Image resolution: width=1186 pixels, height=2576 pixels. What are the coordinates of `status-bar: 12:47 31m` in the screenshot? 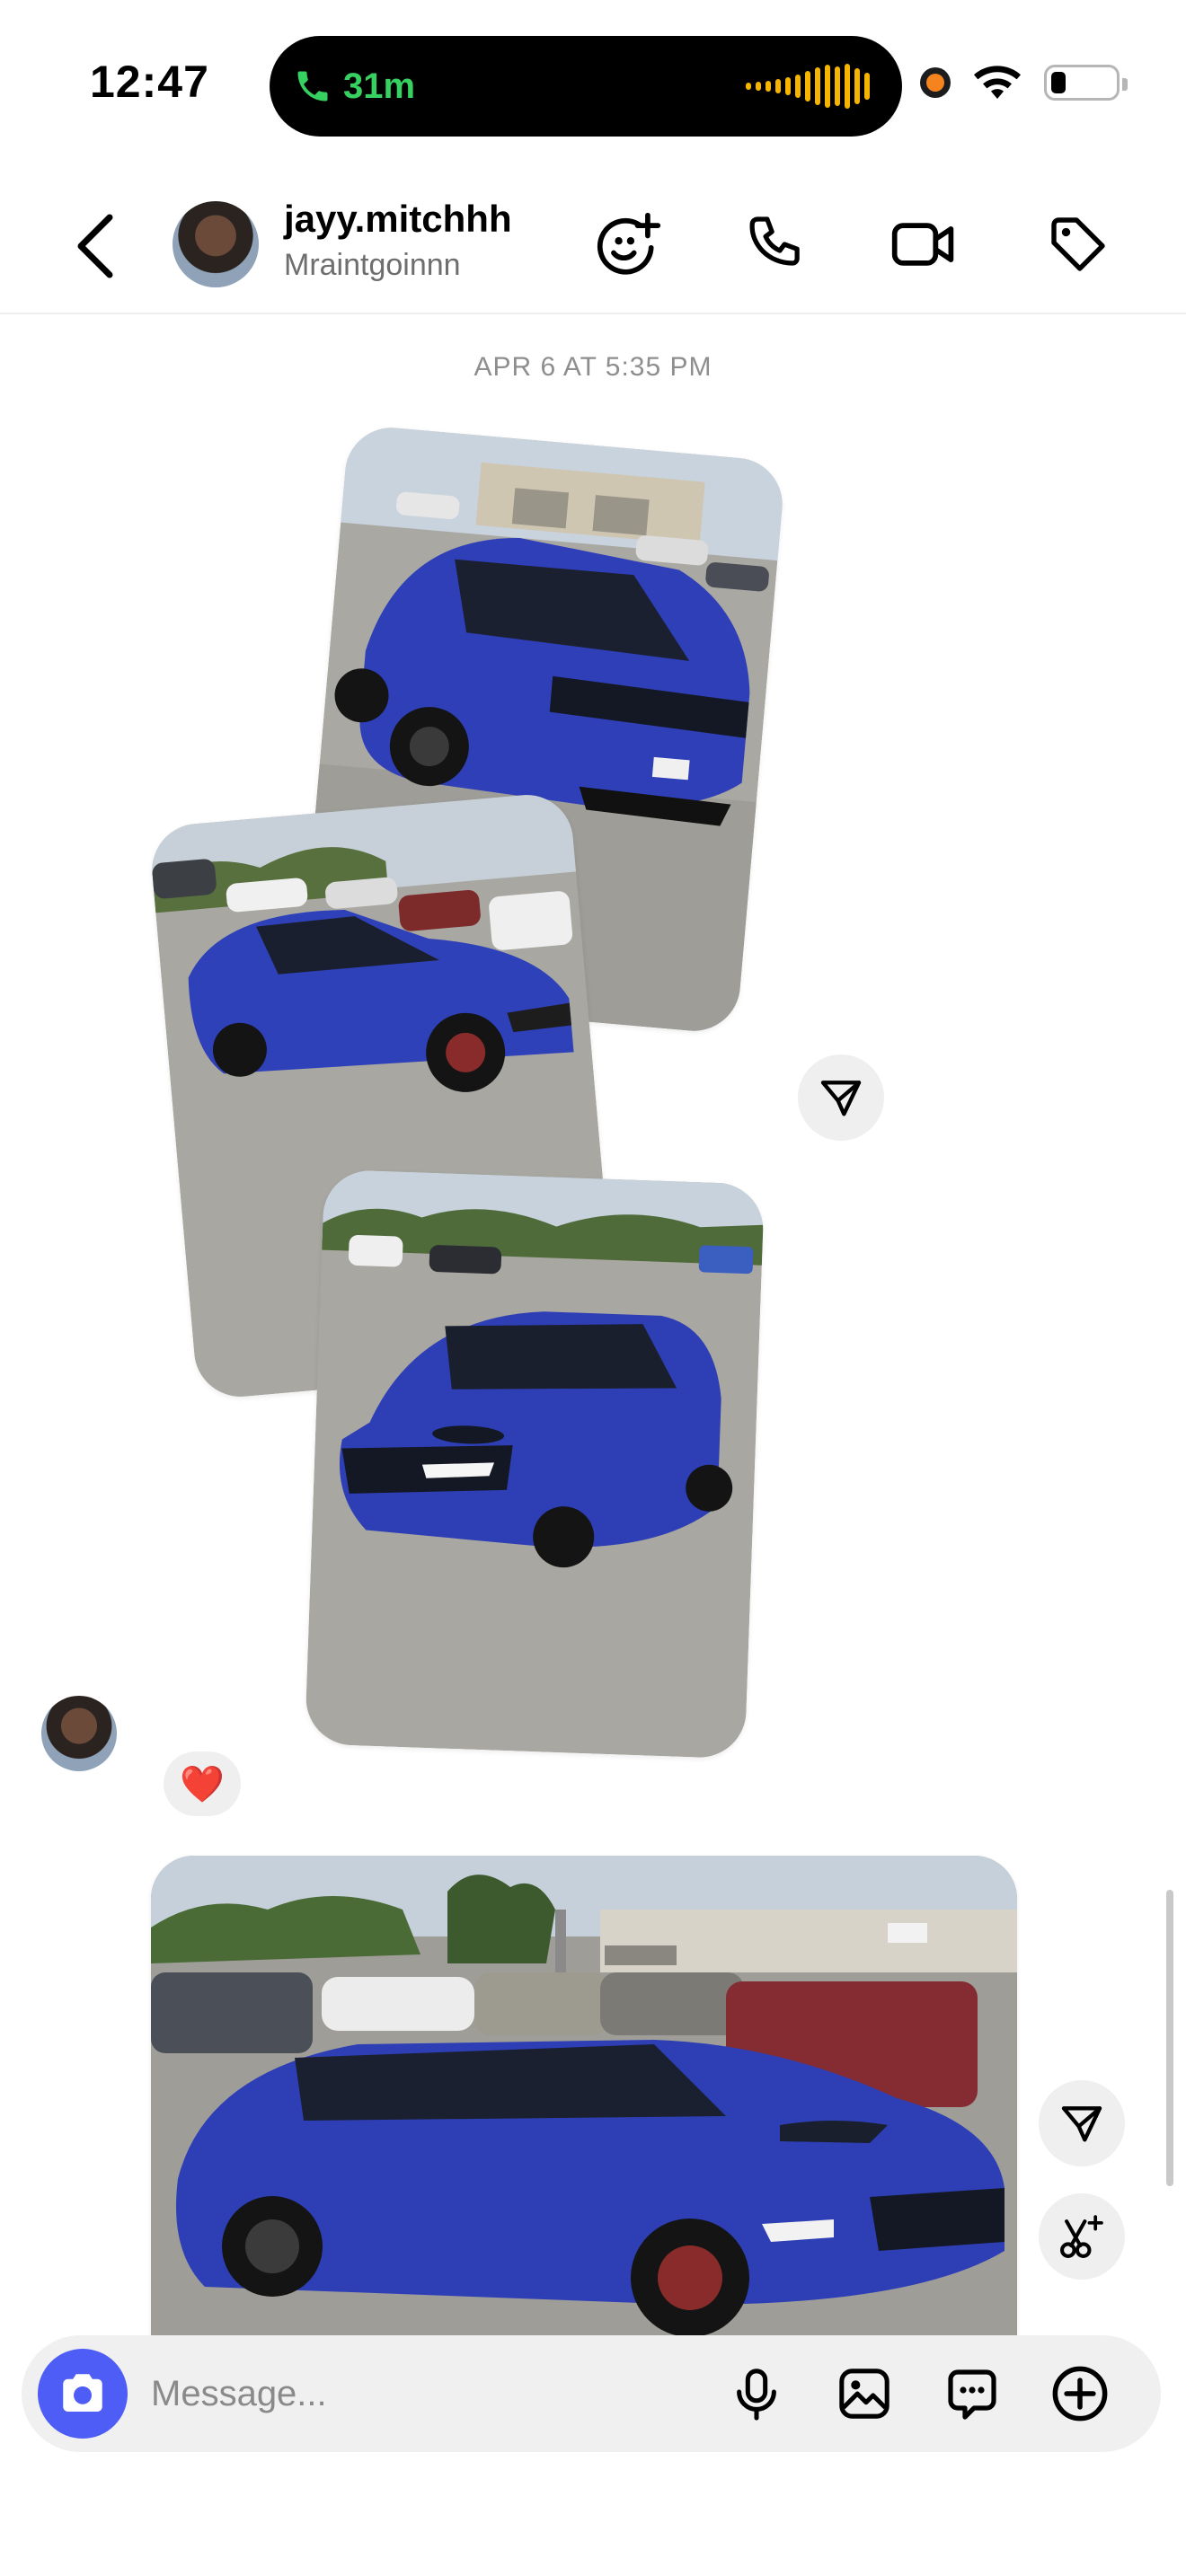 It's located at (593, 81).